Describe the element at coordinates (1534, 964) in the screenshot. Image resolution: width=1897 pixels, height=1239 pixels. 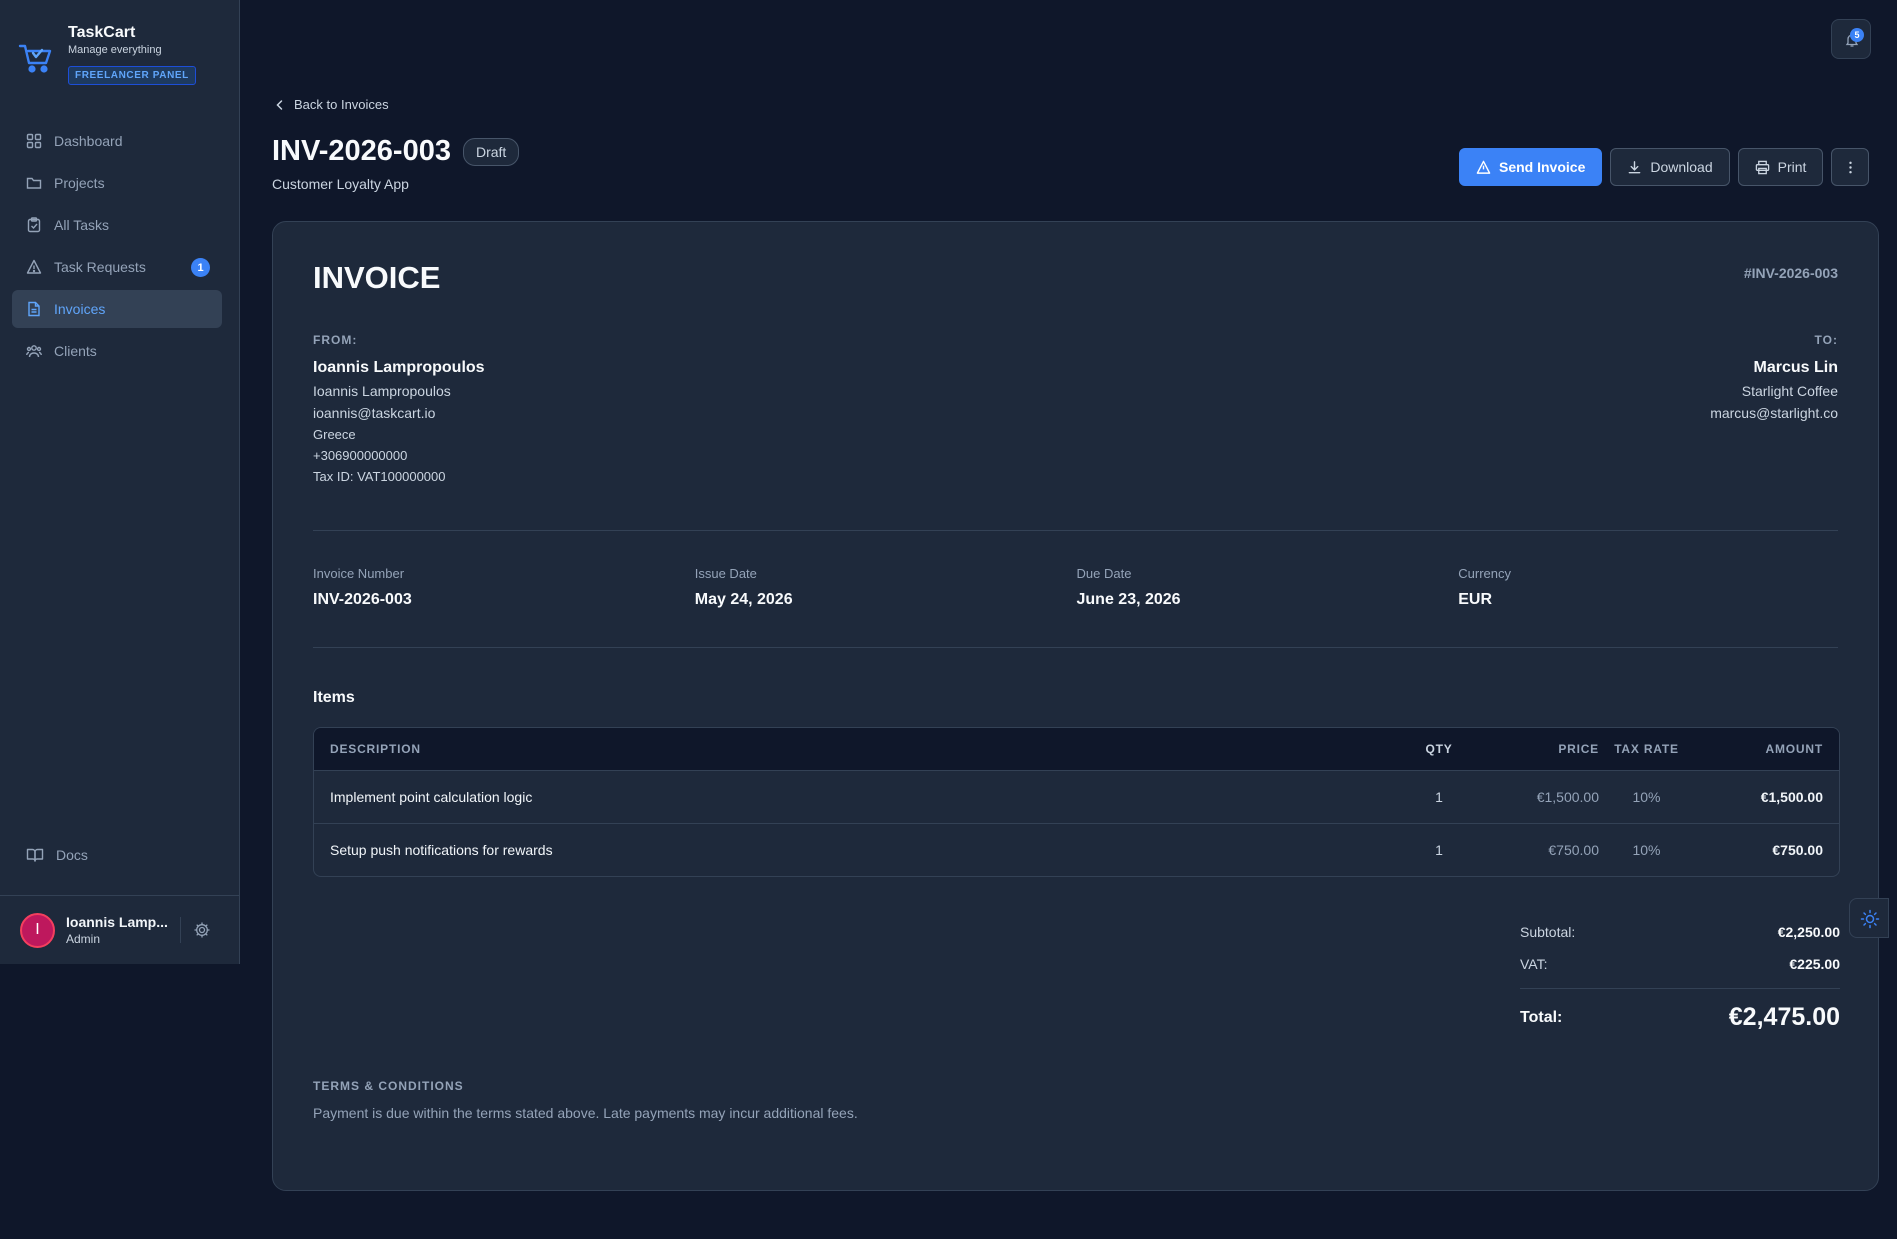
I see `vat-label: VAT:` at that location.